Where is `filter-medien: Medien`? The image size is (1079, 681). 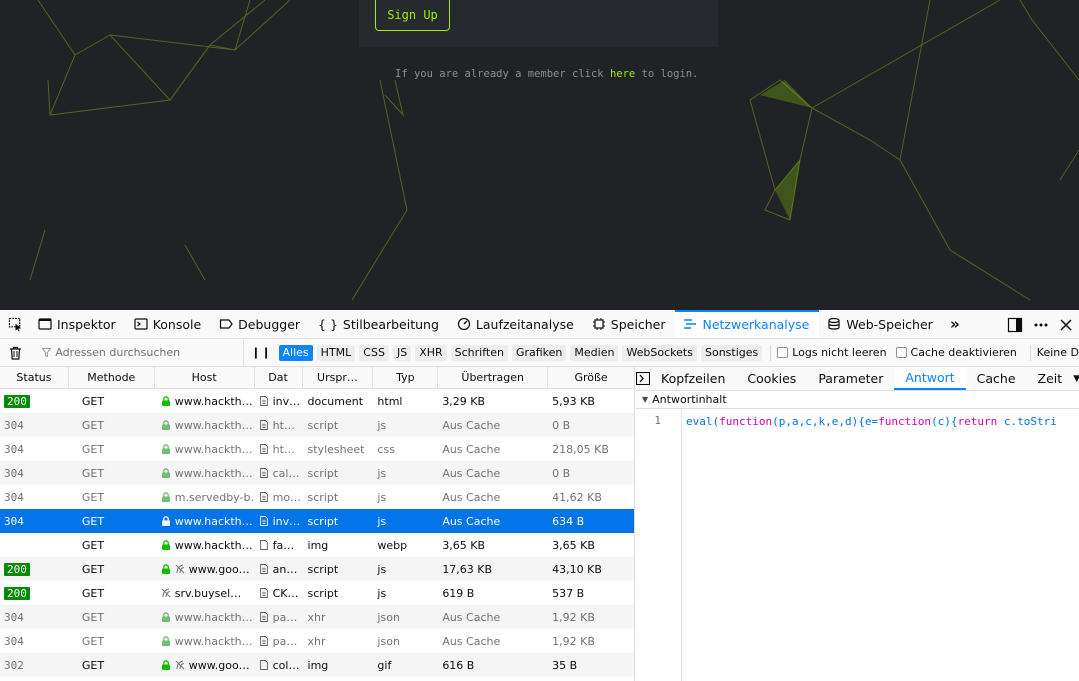
filter-medien: Medien is located at coordinates (594, 352).